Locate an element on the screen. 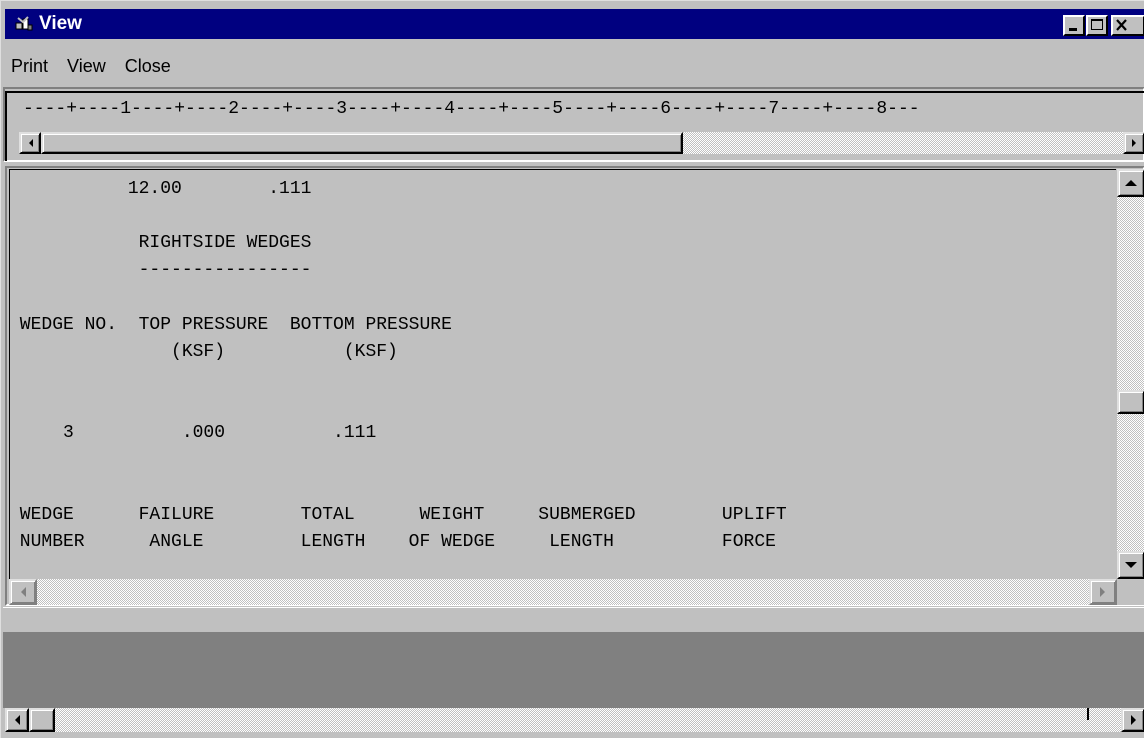 The height and width of the screenshot is (738, 1144). report-line: WEDGE NO. TOP PRESSURE BOTTOM PRESSURE is located at coordinates (230, 324).